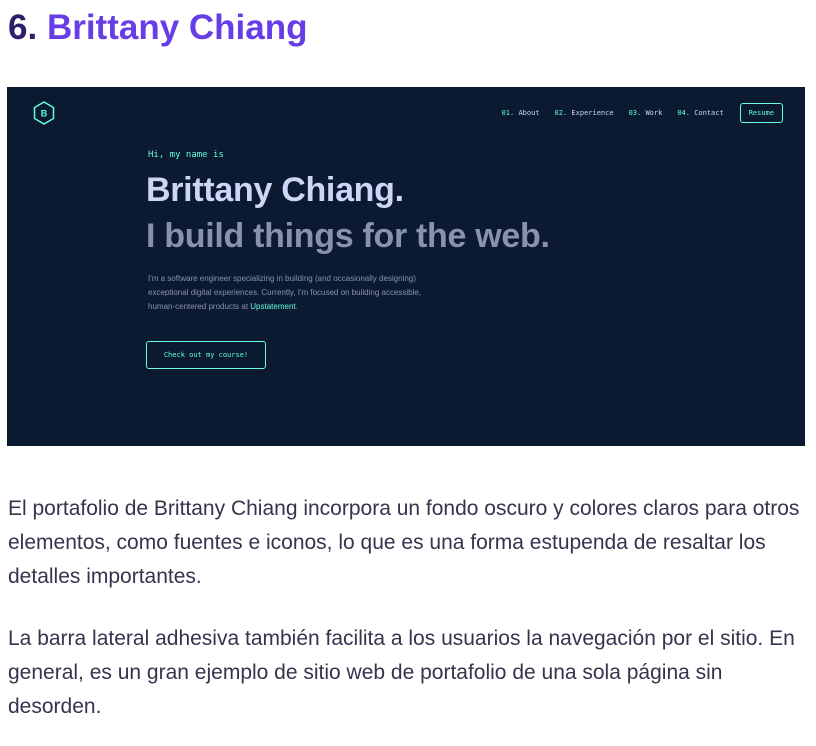 This screenshot has width=816, height=746. Describe the element at coordinates (683, 113) in the screenshot. I see `nav-number: 04.` at that location.